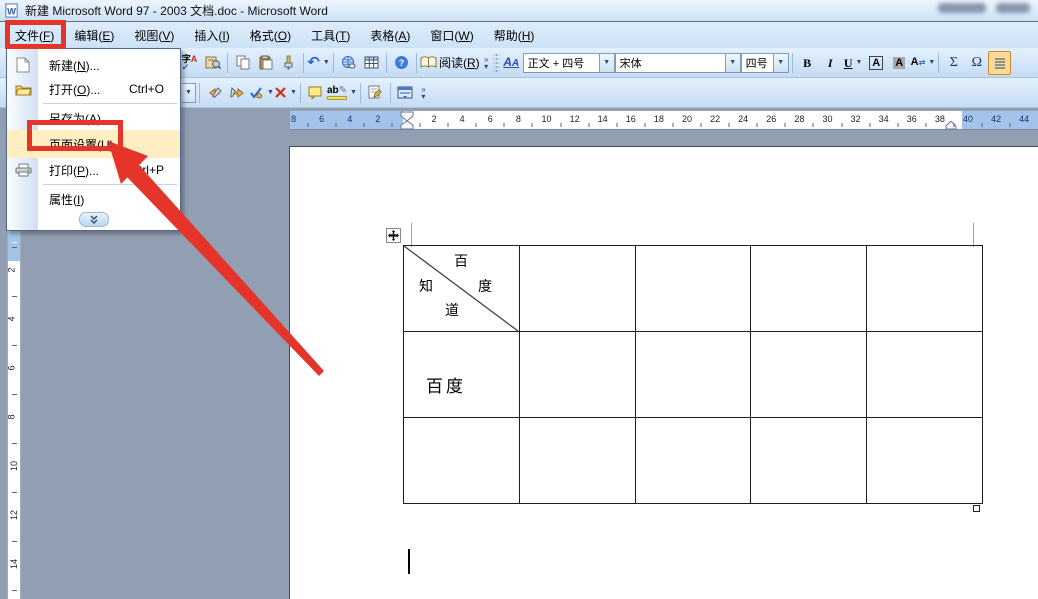 The image size is (1038, 599). I want to click on file-menu-item-open: 打开(O)... Ctrl+O, so click(93, 89).